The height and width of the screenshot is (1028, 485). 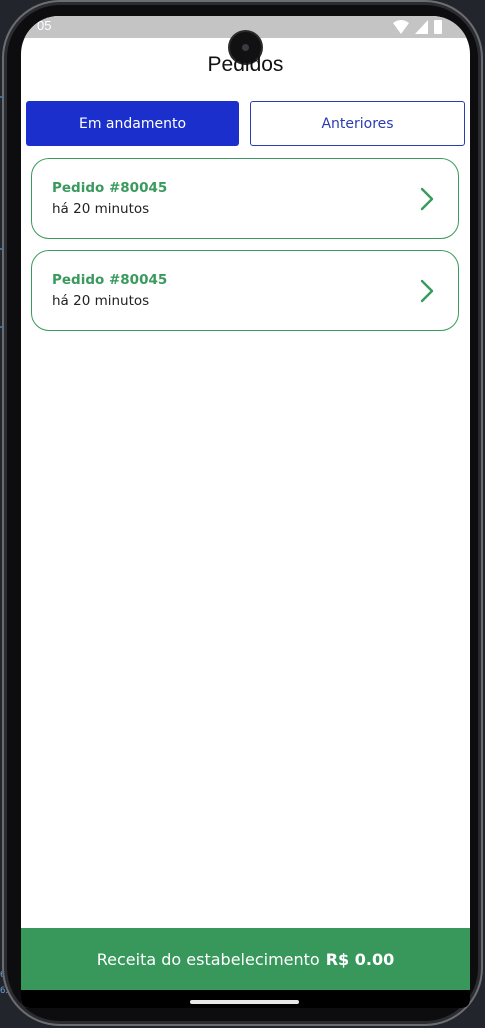 I want to click on tab-in-progress-label: Em andamento, so click(x=132, y=123).